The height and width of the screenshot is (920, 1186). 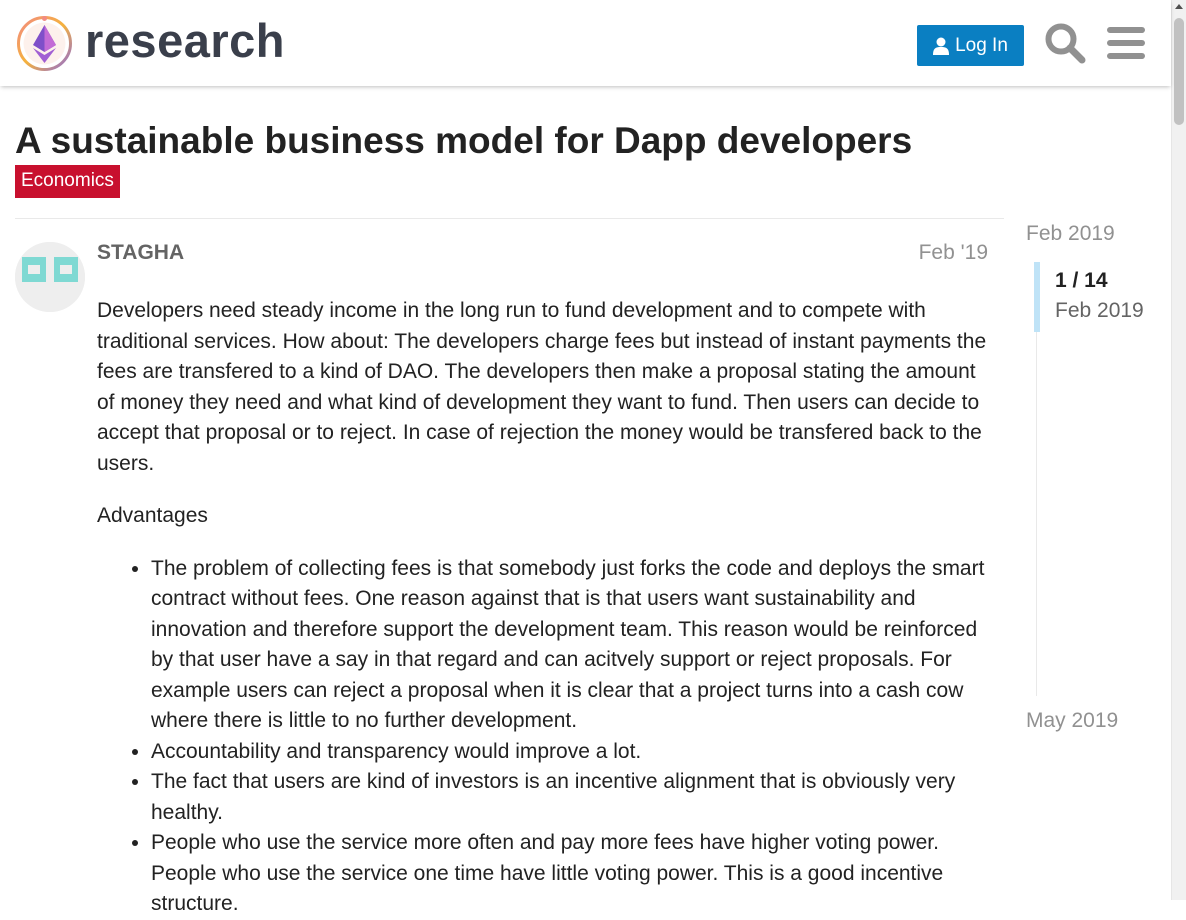 What do you see at coordinates (1179, 71) in the screenshot?
I see `scroll-thumb` at bounding box center [1179, 71].